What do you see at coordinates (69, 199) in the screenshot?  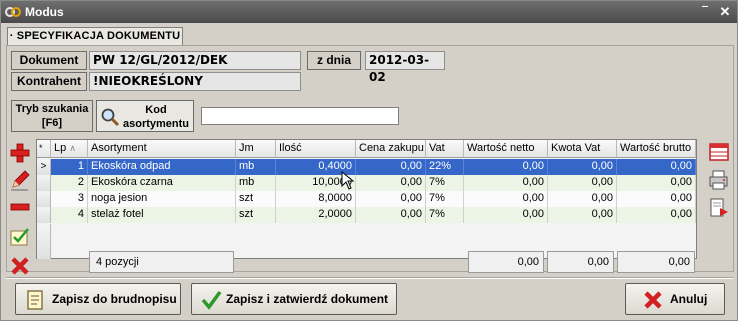 I see `cell-lp: 3` at bounding box center [69, 199].